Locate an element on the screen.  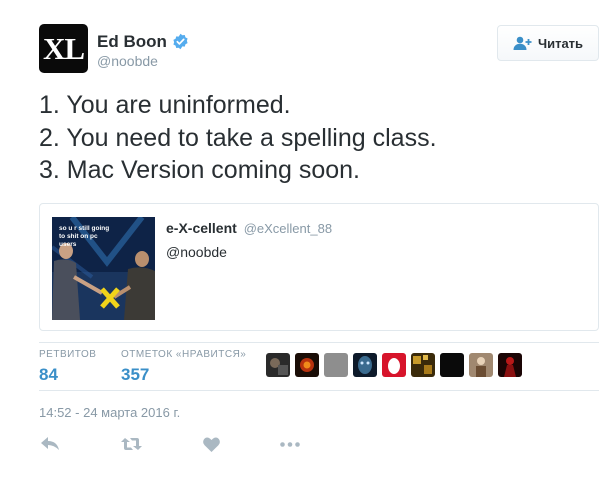
quoted-author: e-X-cellent @eXcellent_88 is located at coordinates (249, 228).